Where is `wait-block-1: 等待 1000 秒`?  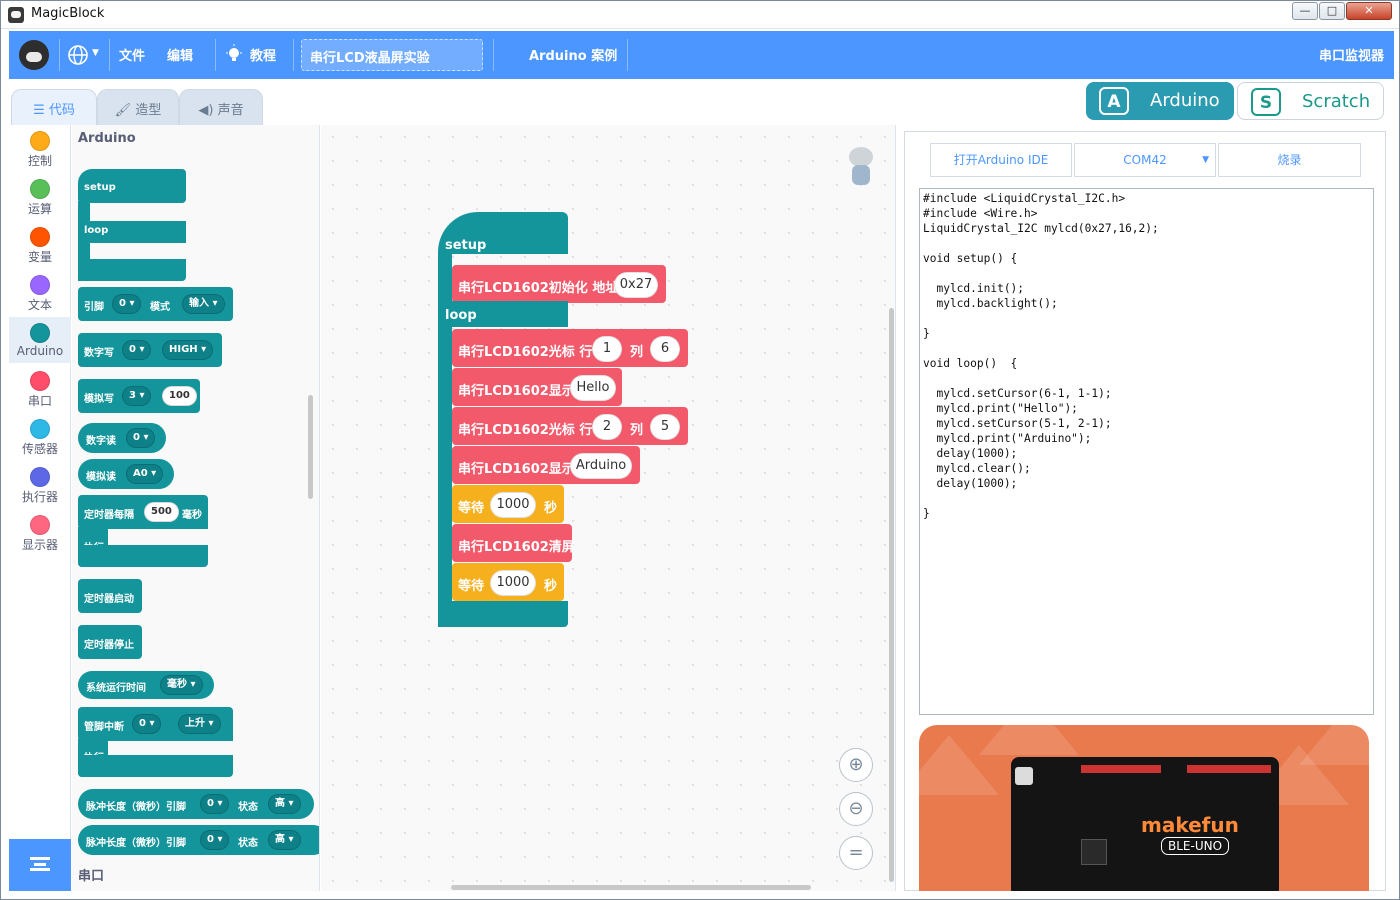
wait-block-1: 等待 1000 秒 is located at coordinates (508, 504).